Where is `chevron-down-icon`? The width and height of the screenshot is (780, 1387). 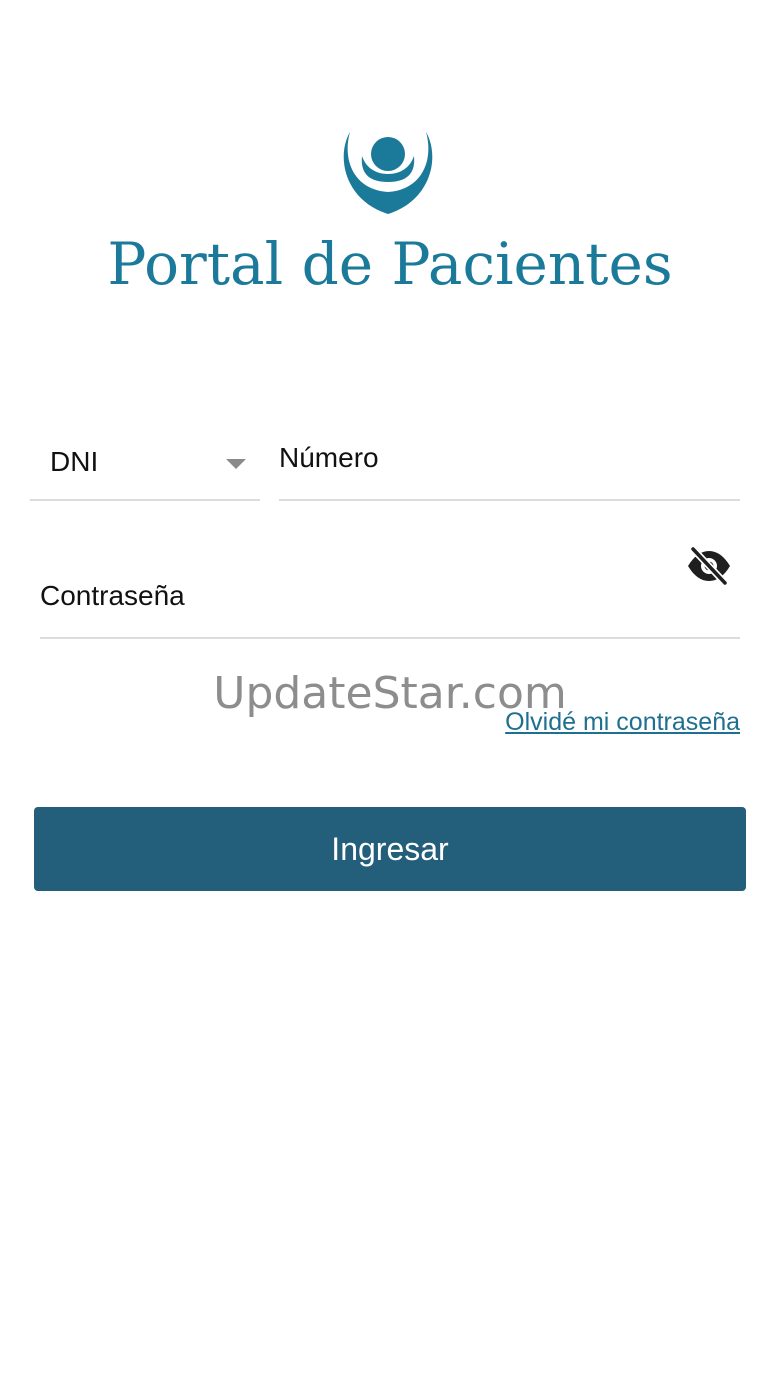
chevron-down-icon is located at coordinates (236, 464).